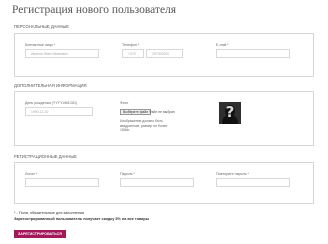 This screenshot has height=244, width=328. What do you see at coordinates (40, 234) in the screenshot?
I see `register-button: Зарегистрироваться` at bounding box center [40, 234].